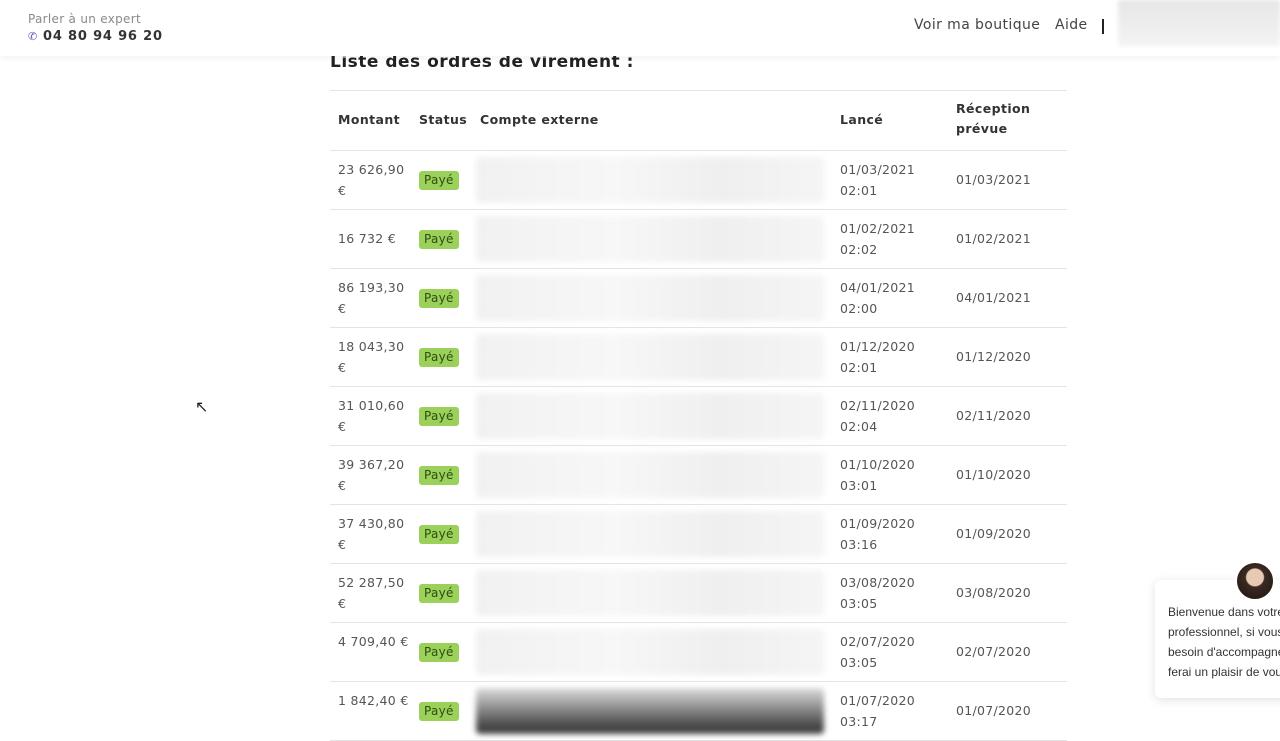 The width and height of the screenshot is (1280, 741). Describe the element at coordinates (1103, 26) in the screenshot. I see `nav-separator` at that location.